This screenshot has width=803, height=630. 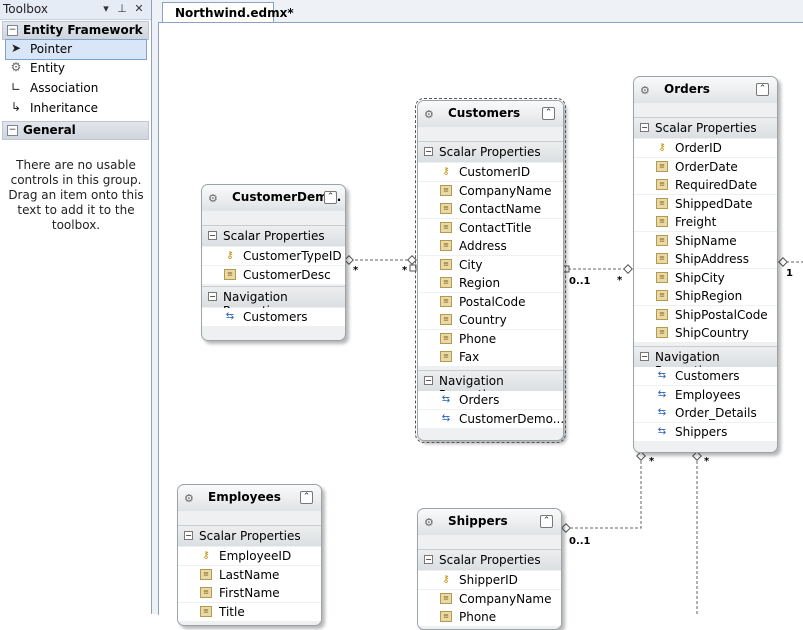 I want to click on property-row: ≡ Title, so click(x=249, y=612).